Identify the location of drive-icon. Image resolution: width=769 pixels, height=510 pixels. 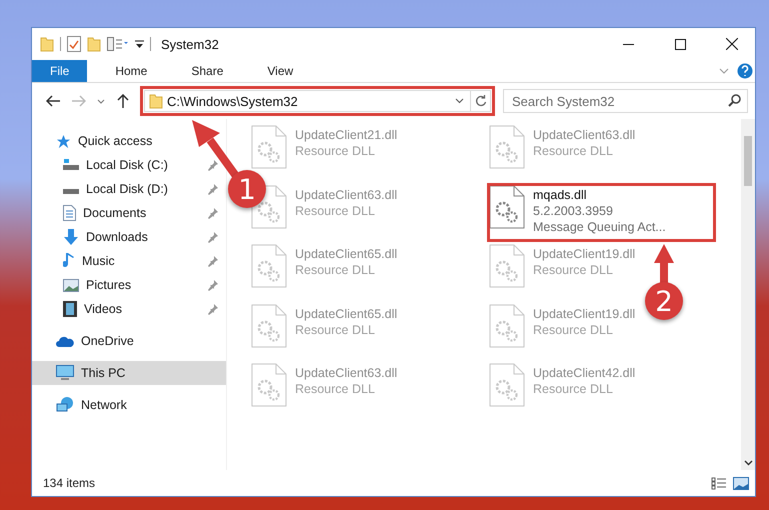
(71, 165).